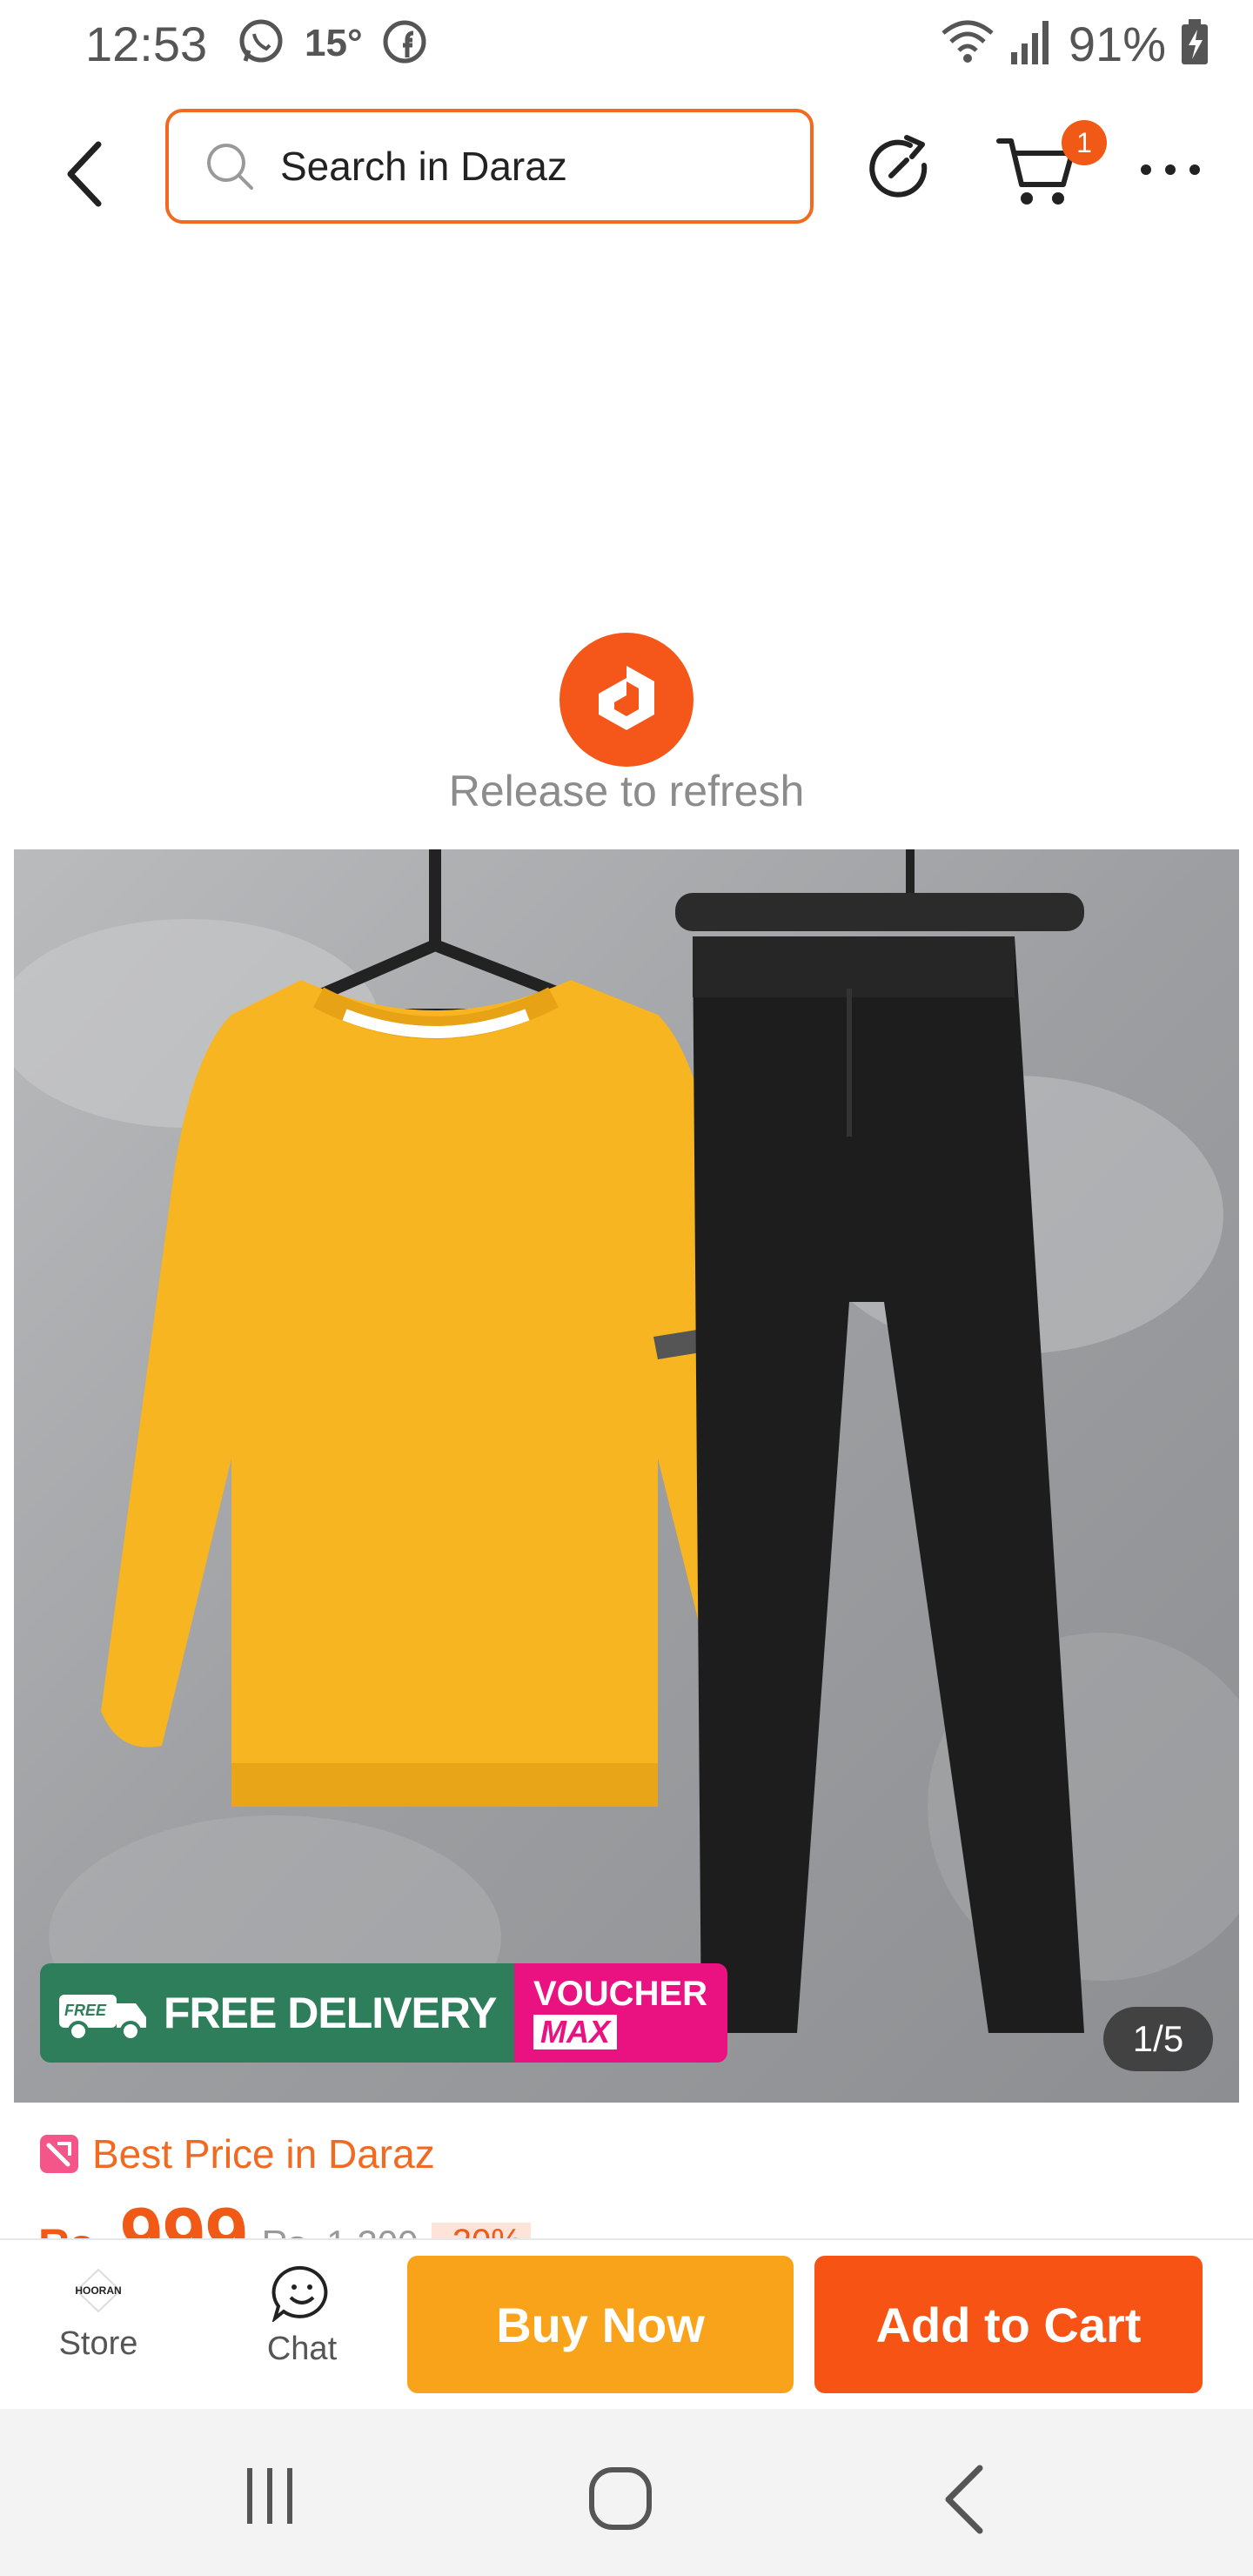 The width and height of the screenshot is (1253, 2576). What do you see at coordinates (1117, 44) in the screenshot?
I see `battery-percent: 91%` at bounding box center [1117, 44].